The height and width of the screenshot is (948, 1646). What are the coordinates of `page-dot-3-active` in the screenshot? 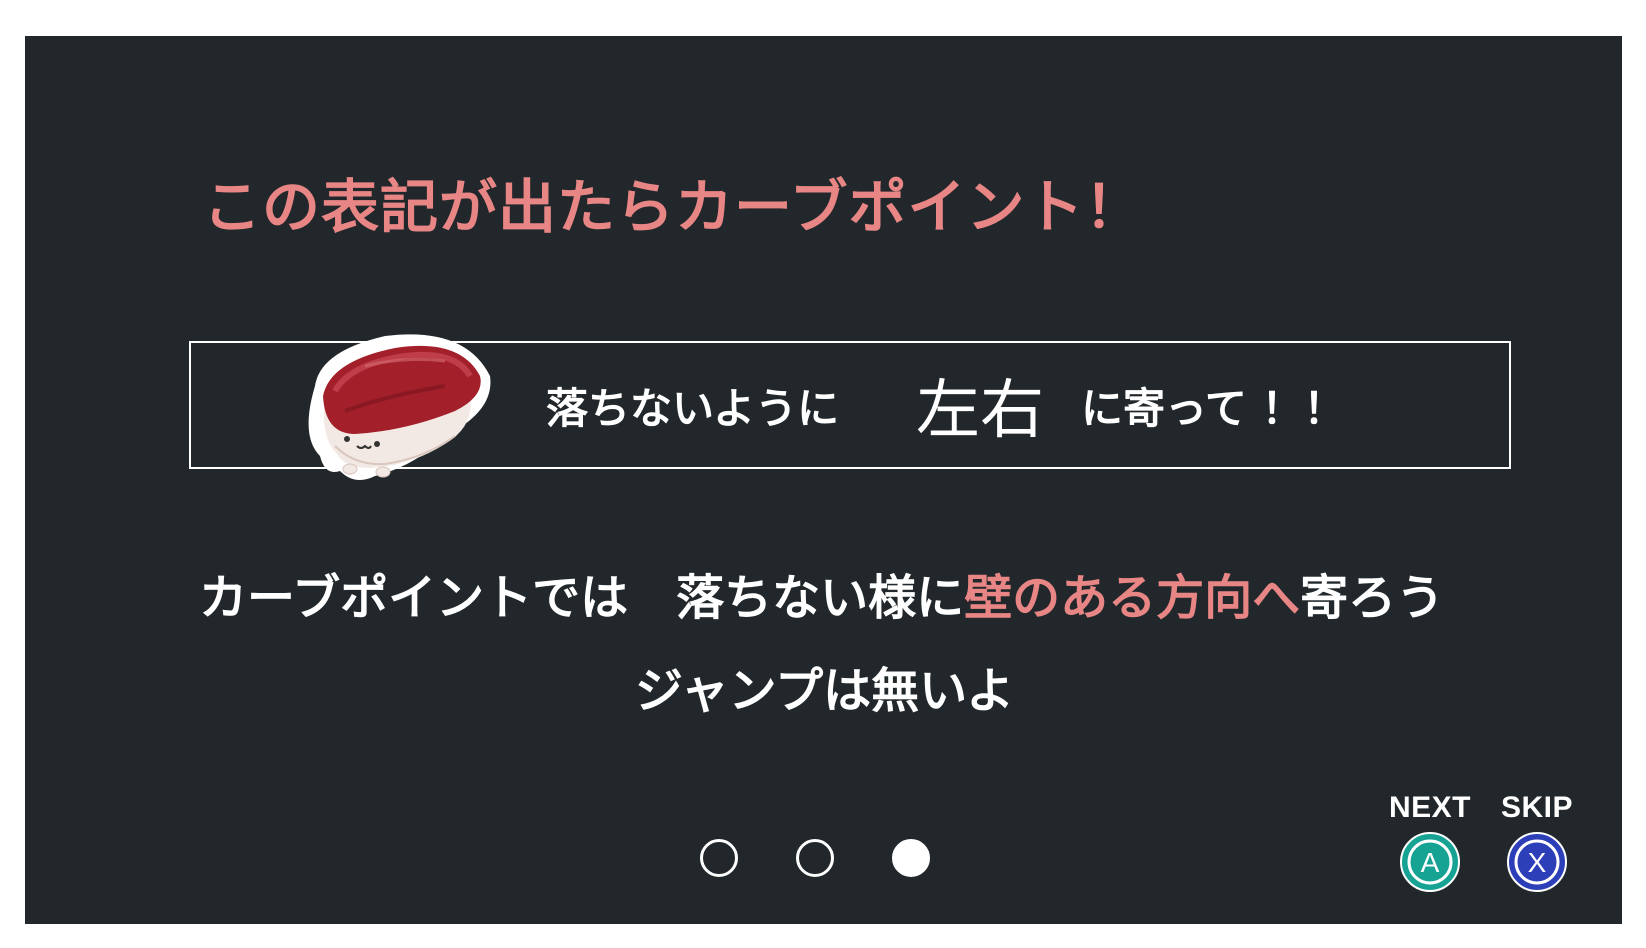 It's located at (911, 858).